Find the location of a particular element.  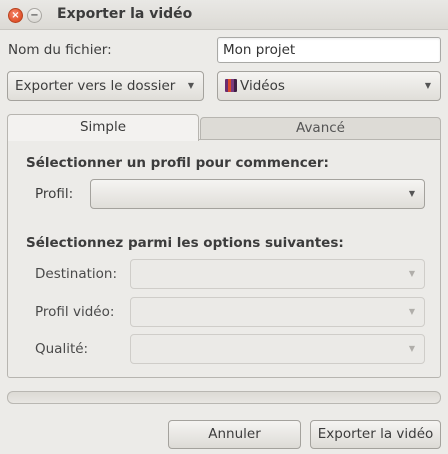

export-mode-select: Exporter vers le dossier ▼ is located at coordinates (105, 86).